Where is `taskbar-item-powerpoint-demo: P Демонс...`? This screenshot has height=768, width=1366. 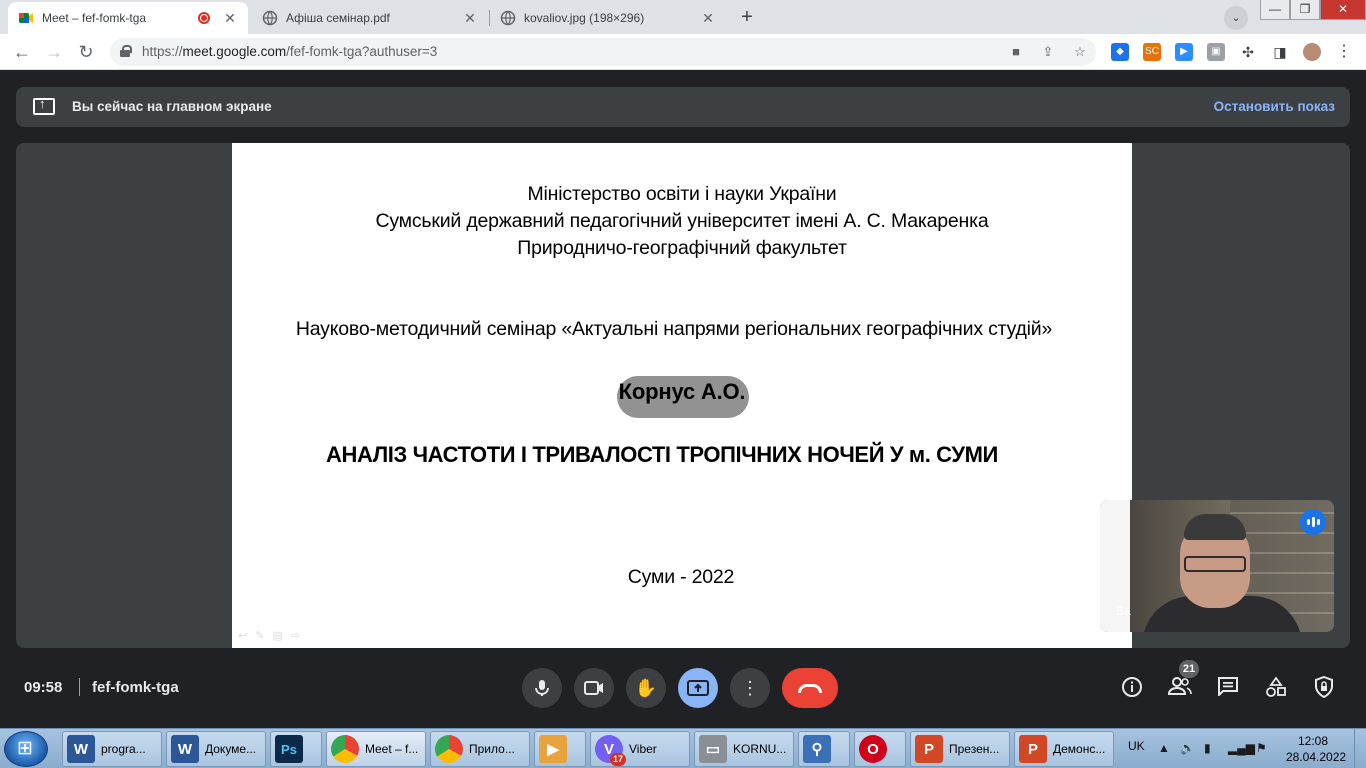
taskbar-item-powerpoint-demo: P Демонс... is located at coordinates (1064, 749).